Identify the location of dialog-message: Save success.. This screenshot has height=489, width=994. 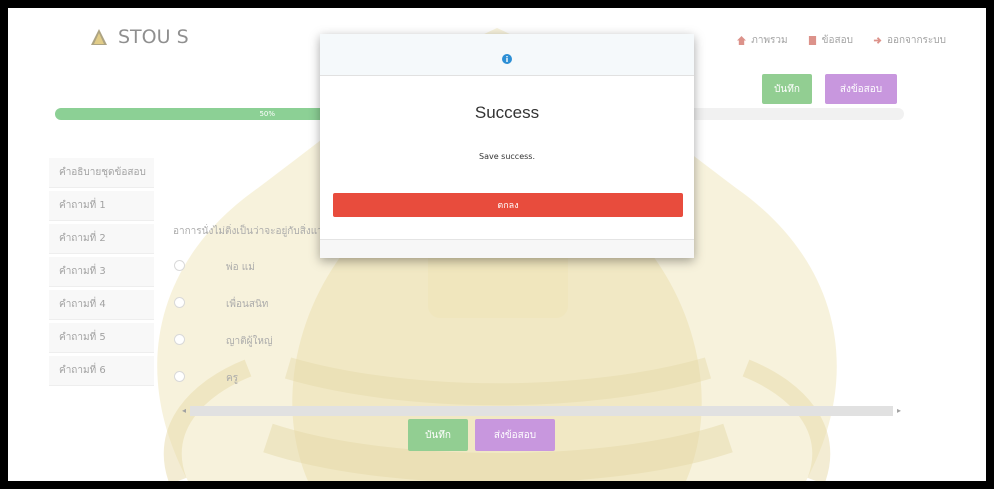
(506, 156).